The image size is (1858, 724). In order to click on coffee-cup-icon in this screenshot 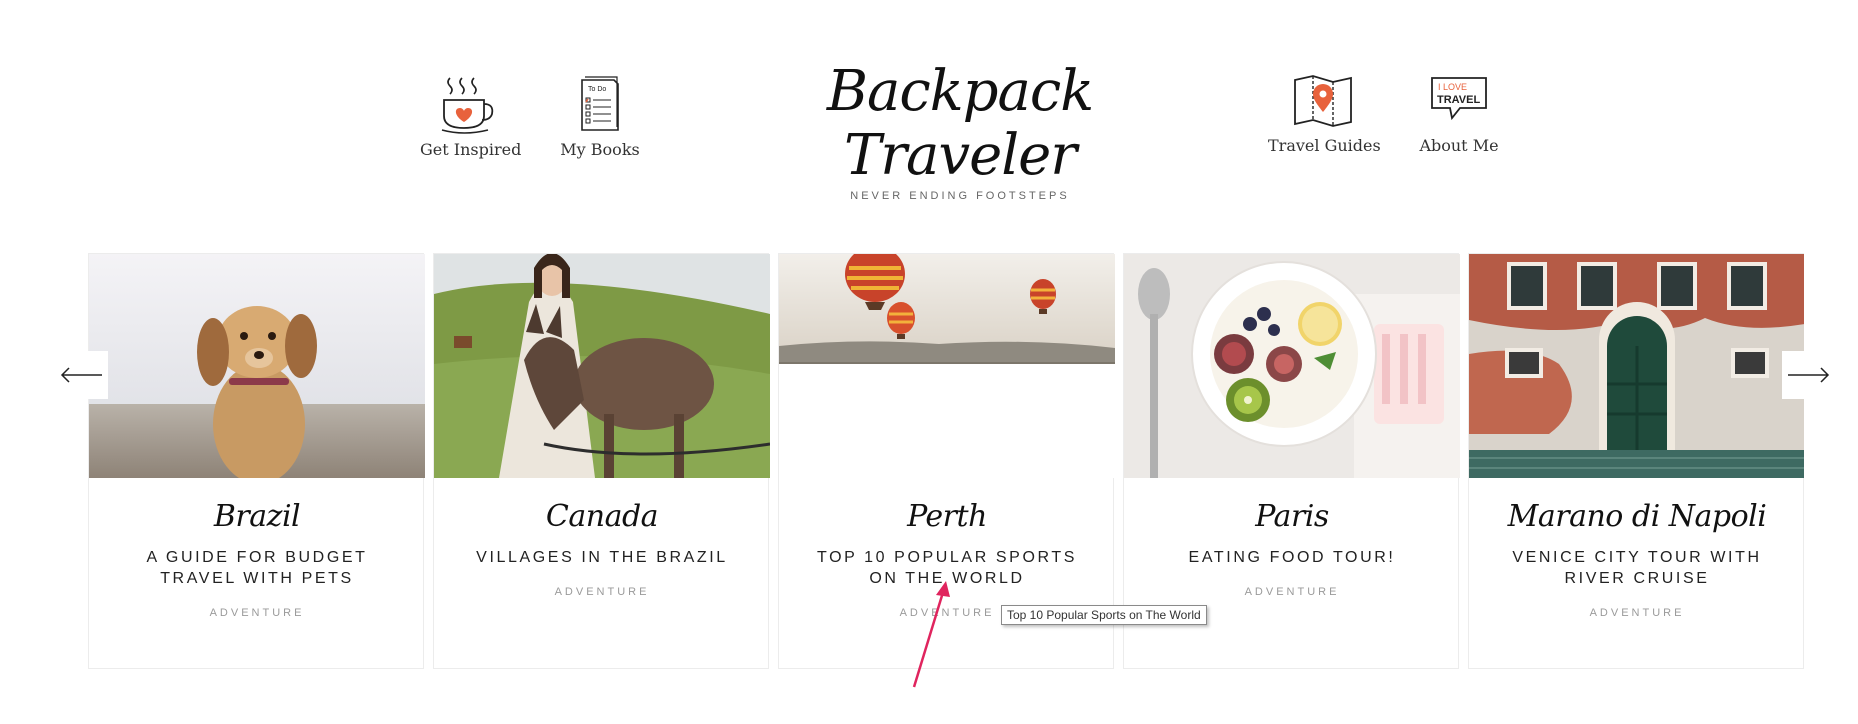, I will do `click(467, 105)`.